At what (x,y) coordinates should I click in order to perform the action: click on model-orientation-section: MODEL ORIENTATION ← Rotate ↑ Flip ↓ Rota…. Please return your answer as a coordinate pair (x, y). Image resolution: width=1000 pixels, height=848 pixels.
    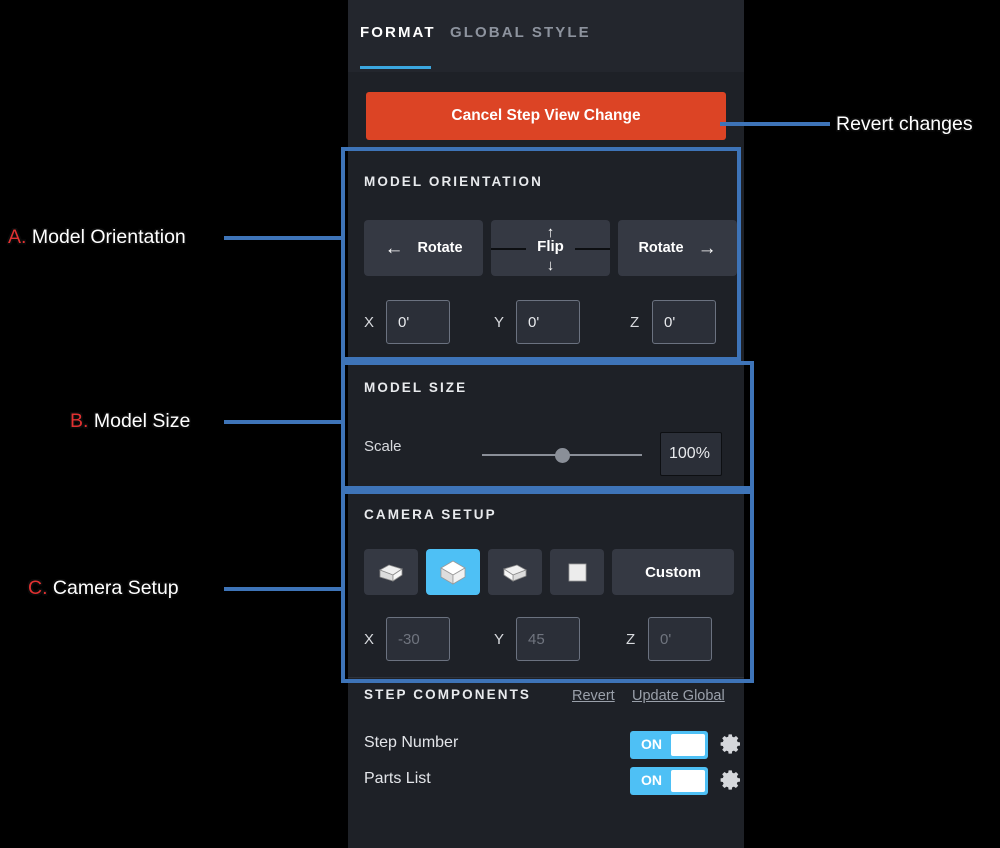
    Looking at the image, I should click on (546, 256).